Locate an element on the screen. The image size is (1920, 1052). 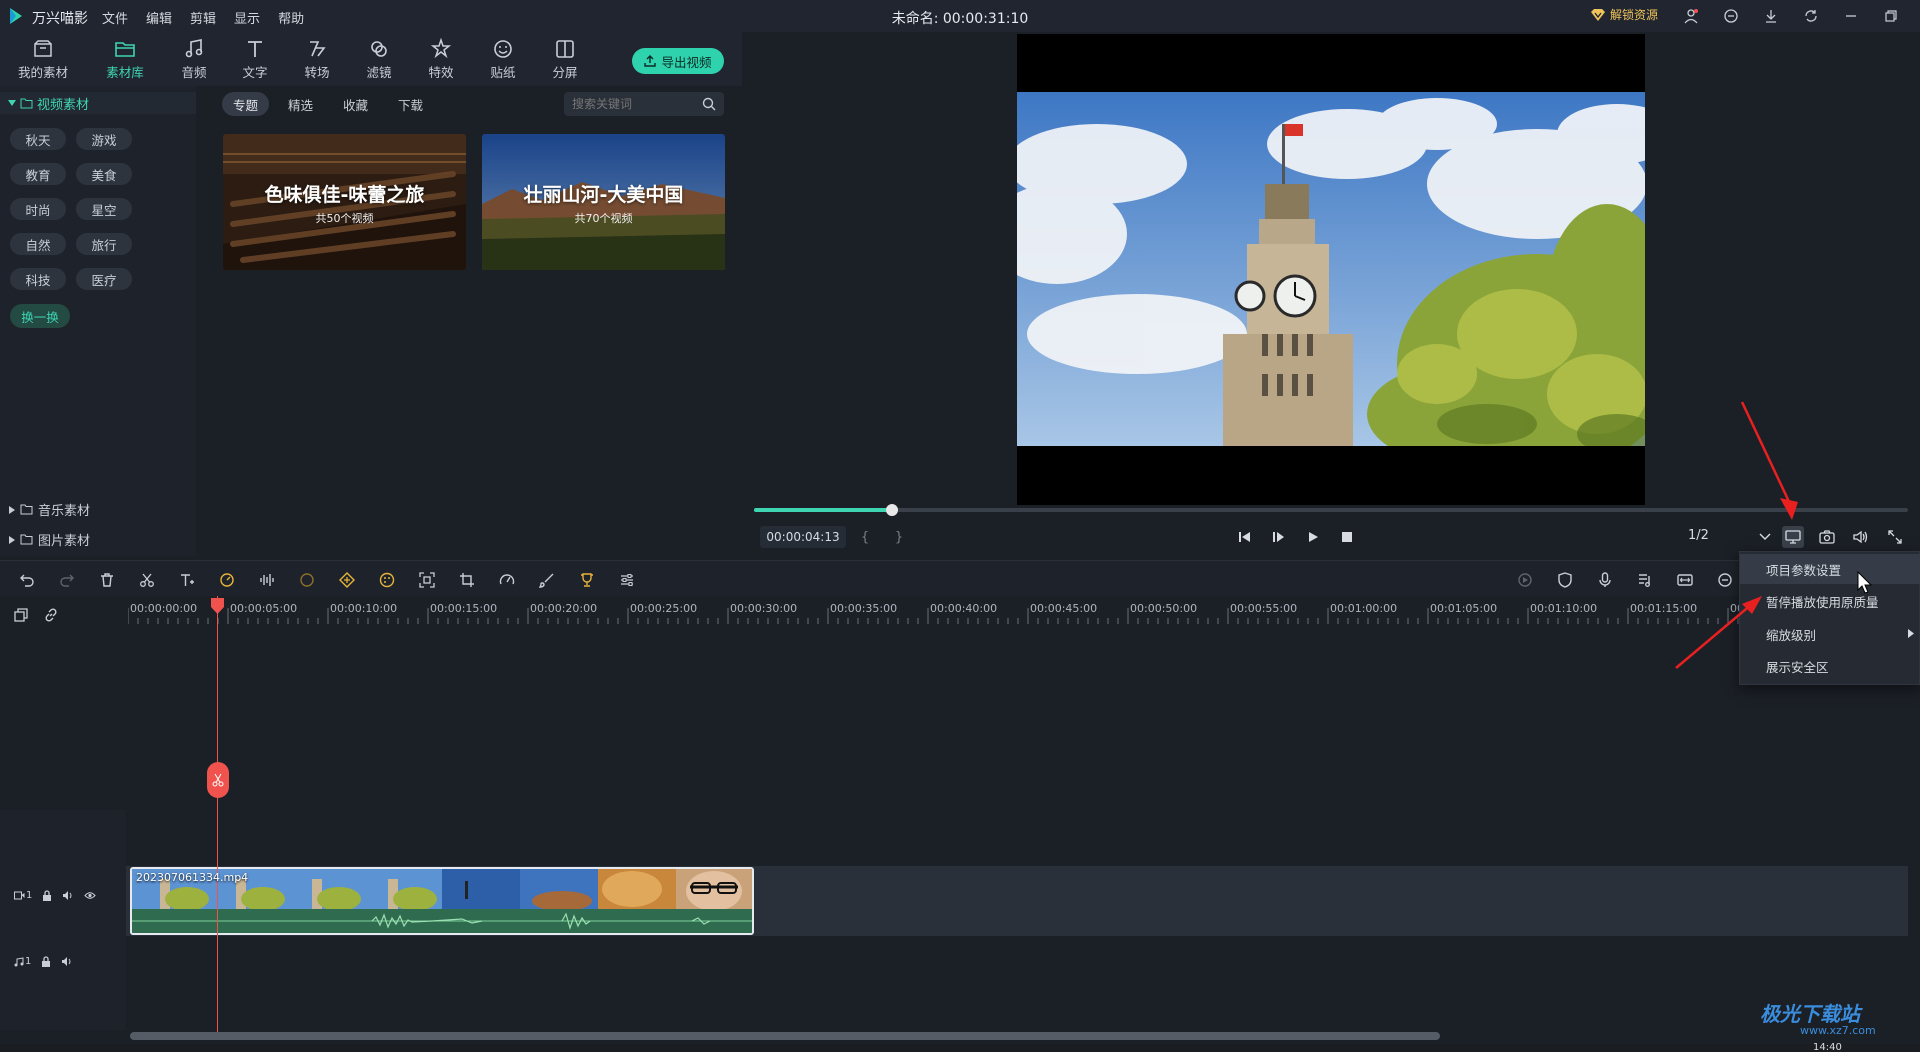
add-text-button is located at coordinates (187, 580).